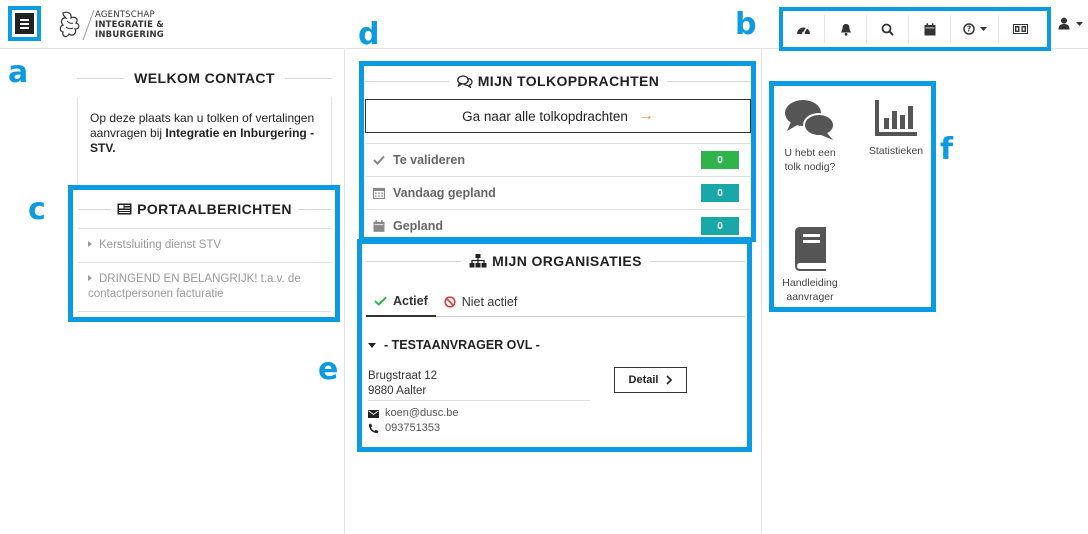  Describe the element at coordinates (328, 369) in the screenshot. I see `annotation-label-e: e` at that location.